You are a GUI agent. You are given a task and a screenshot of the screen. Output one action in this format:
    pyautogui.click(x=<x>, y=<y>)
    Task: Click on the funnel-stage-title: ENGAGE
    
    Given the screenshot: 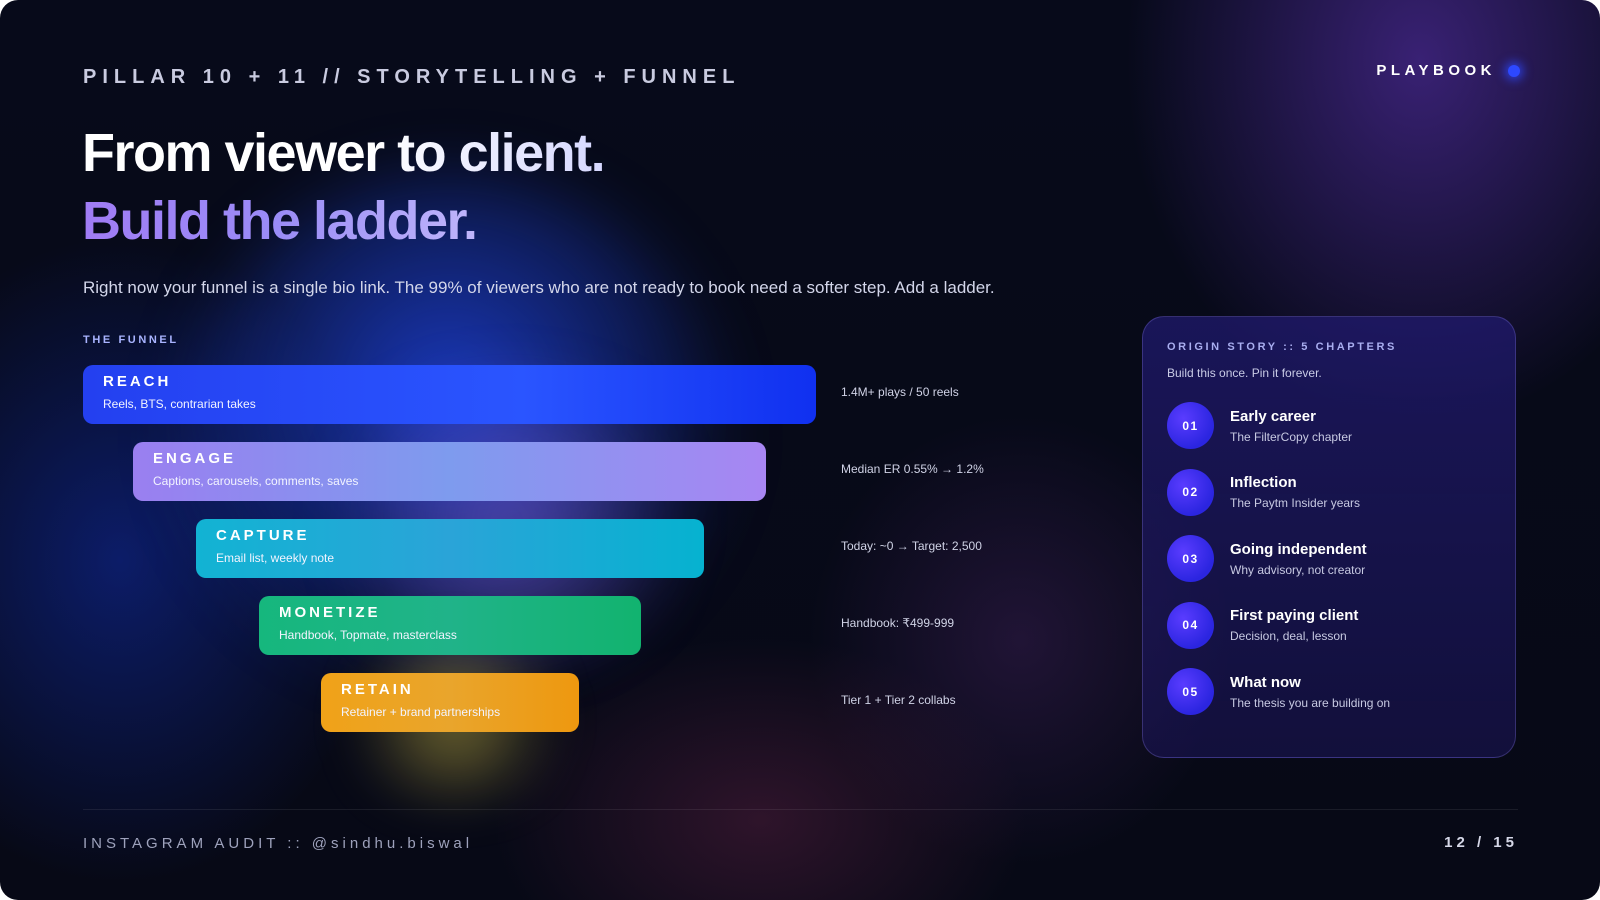 What is the action you would take?
    pyautogui.click(x=195, y=458)
    